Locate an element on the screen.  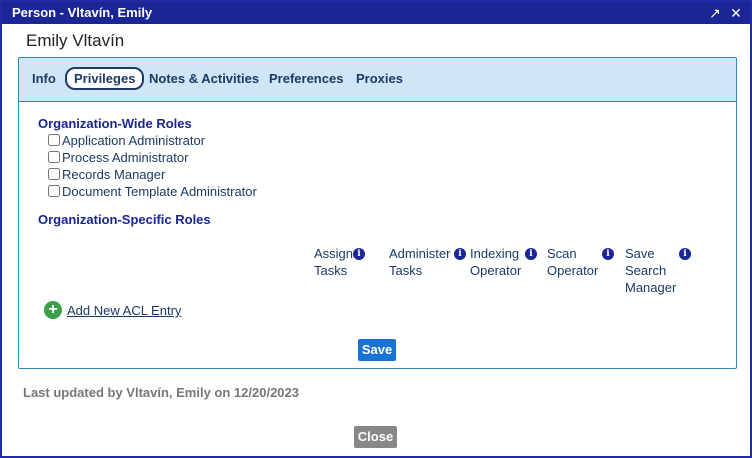
window-title: Person - Vltavín, Emily is located at coordinates (82, 12).